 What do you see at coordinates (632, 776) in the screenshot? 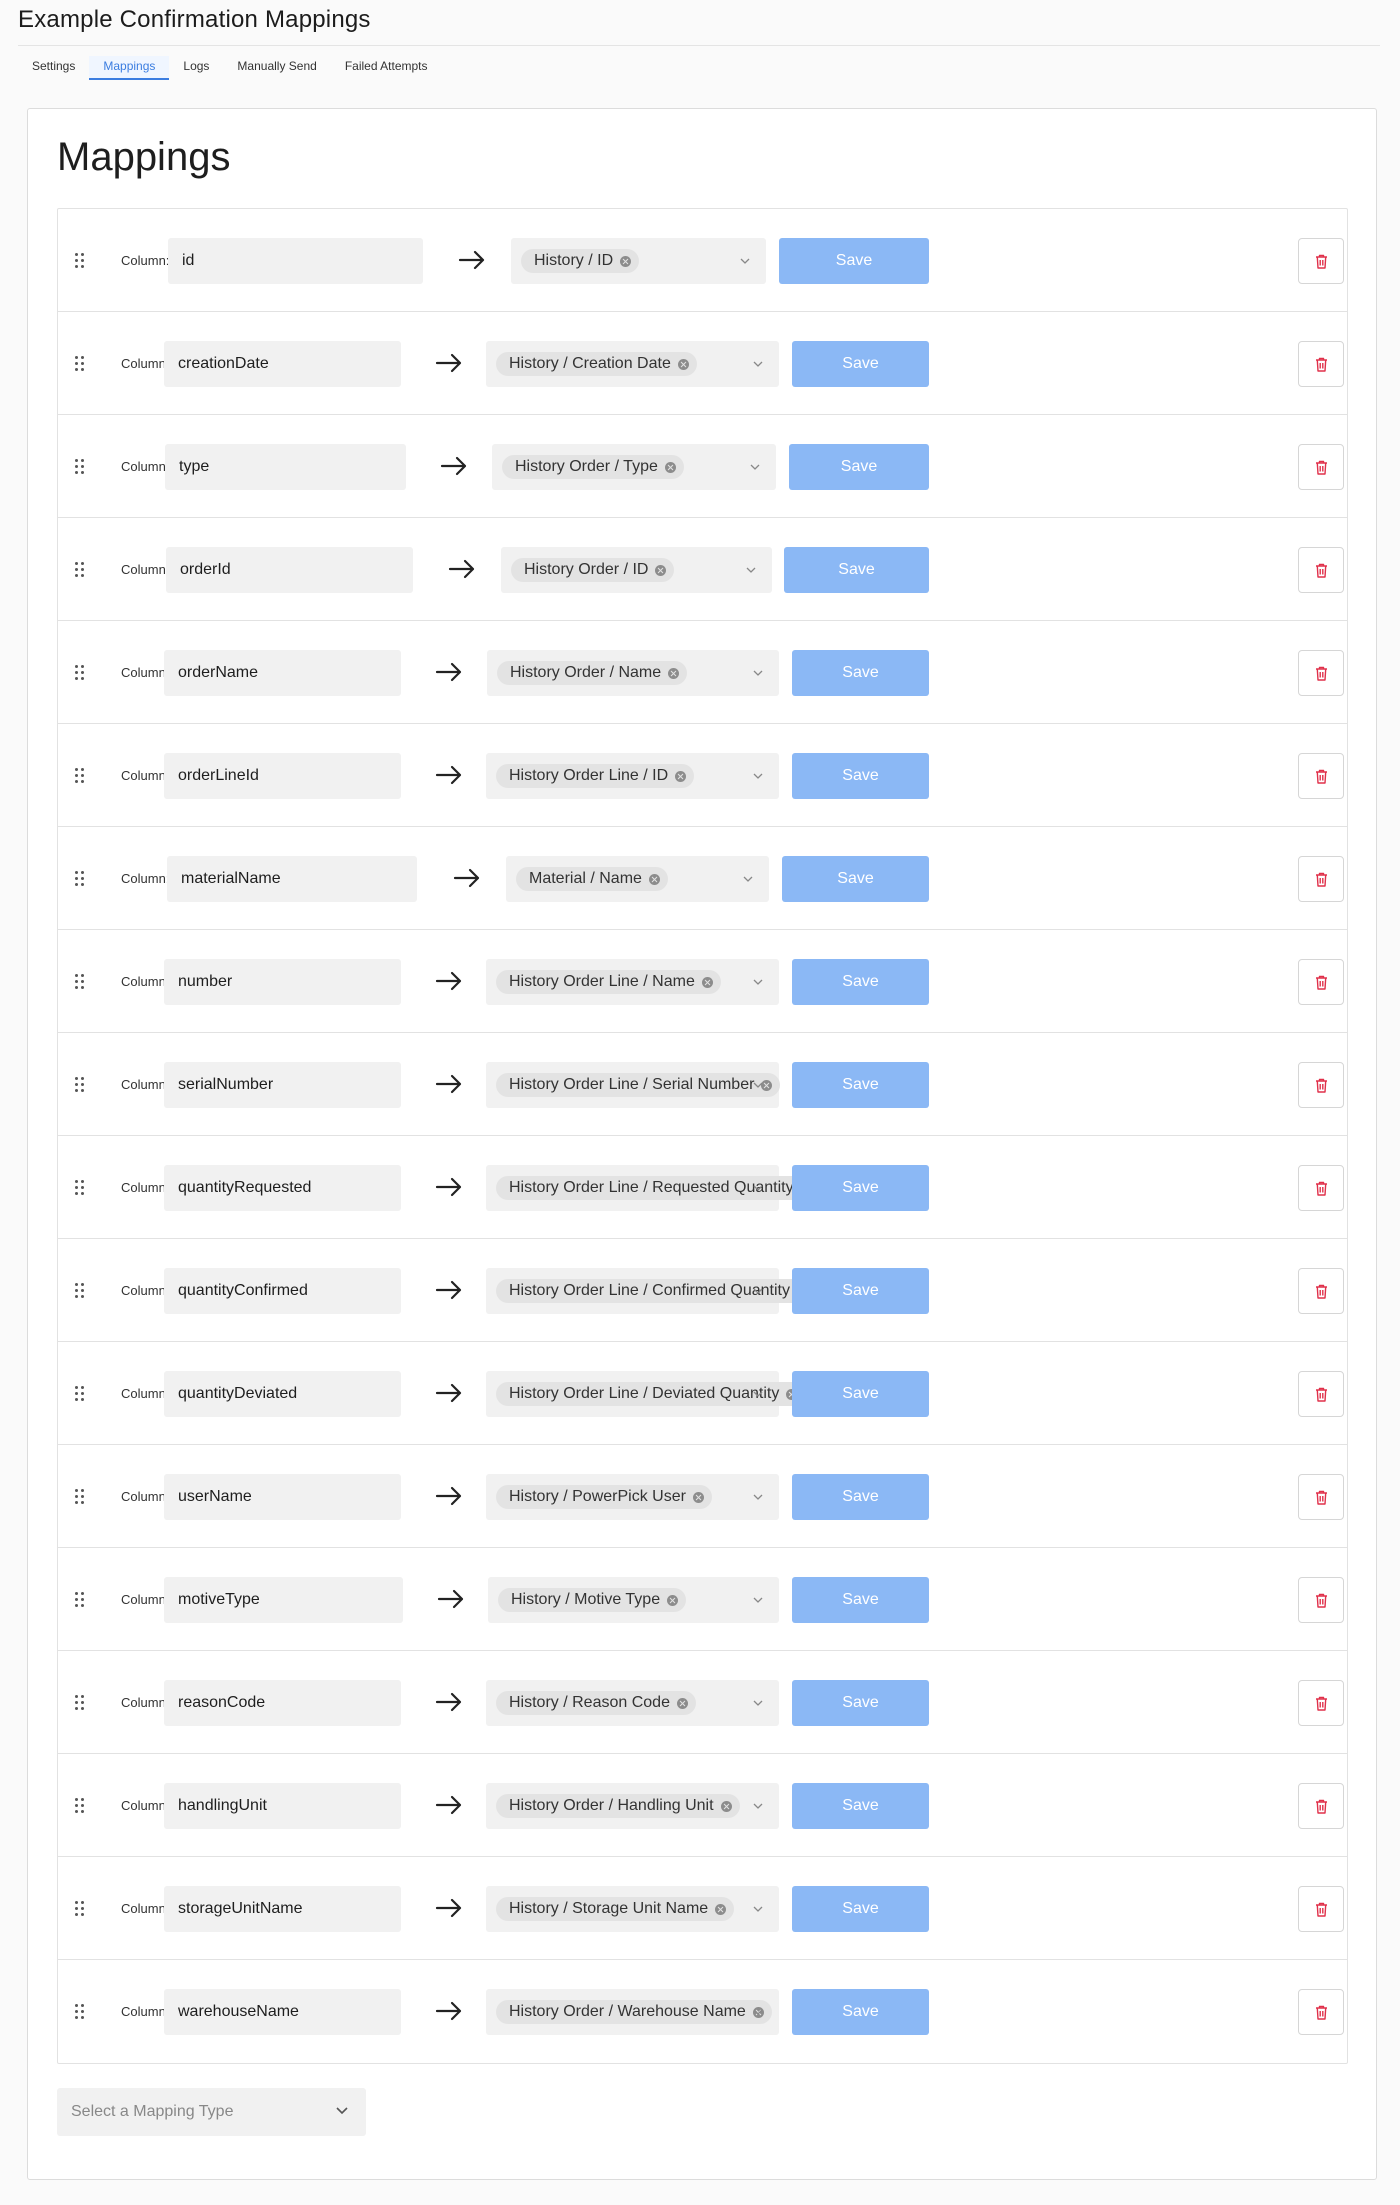
I see `mapping-select: History Order Line / ID` at bounding box center [632, 776].